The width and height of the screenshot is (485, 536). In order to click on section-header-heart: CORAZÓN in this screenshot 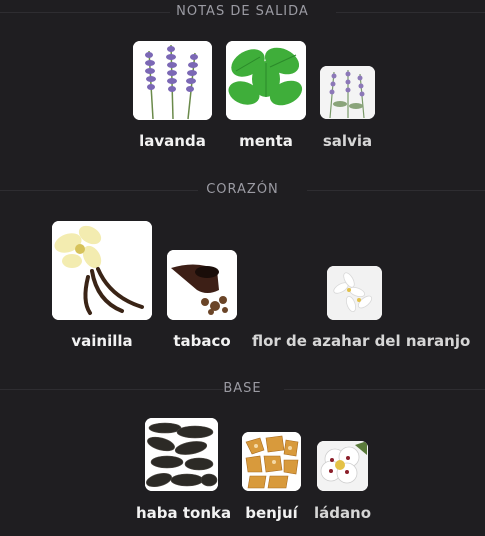, I will do `click(242, 190)`.